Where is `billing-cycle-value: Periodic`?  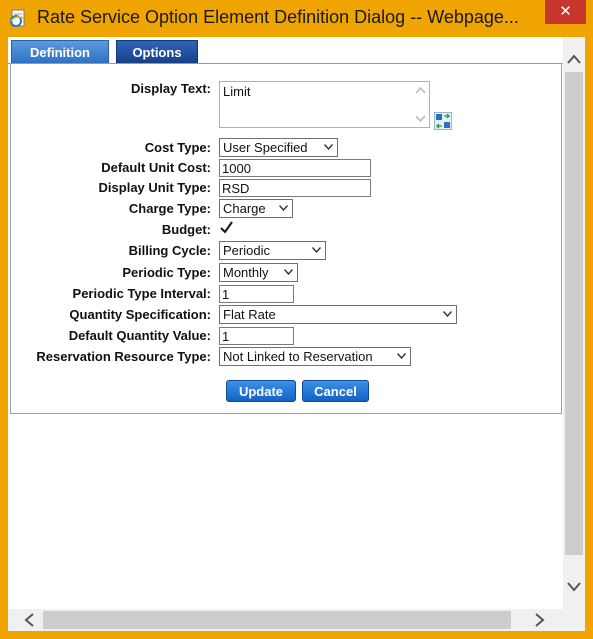
billing-cycle-value: Periodic is located at coordinates (246, 250).